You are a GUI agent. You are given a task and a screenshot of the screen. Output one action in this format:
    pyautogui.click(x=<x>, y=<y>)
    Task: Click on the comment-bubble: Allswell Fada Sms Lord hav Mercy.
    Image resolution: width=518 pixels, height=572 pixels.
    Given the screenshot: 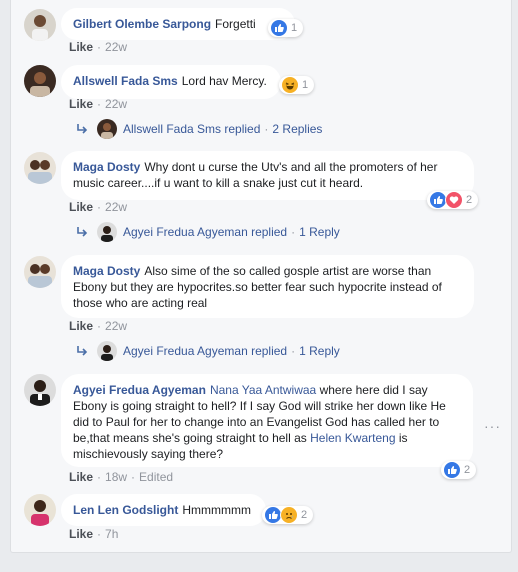 What is the action you would take?
    pyautogui.click(x=171, y=82)
    